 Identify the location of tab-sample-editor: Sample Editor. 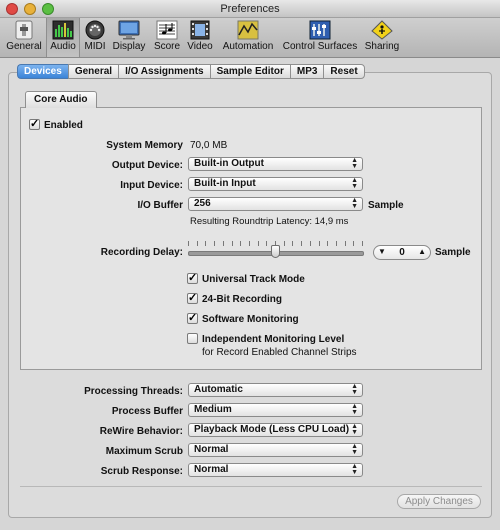
(249, 71).